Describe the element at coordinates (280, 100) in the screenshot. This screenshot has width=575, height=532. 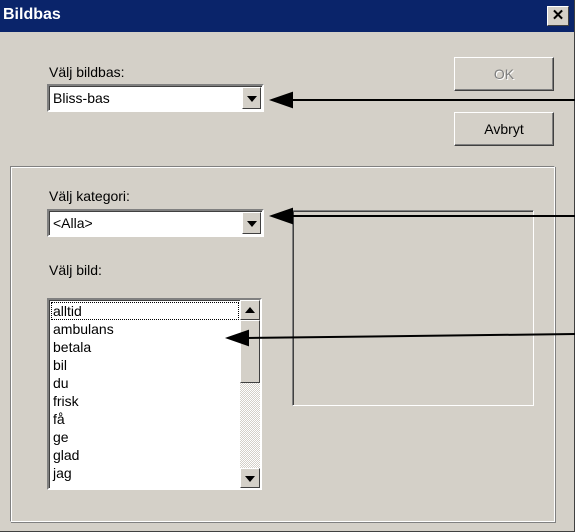
I see `arrow-head-imagebase` at that location.